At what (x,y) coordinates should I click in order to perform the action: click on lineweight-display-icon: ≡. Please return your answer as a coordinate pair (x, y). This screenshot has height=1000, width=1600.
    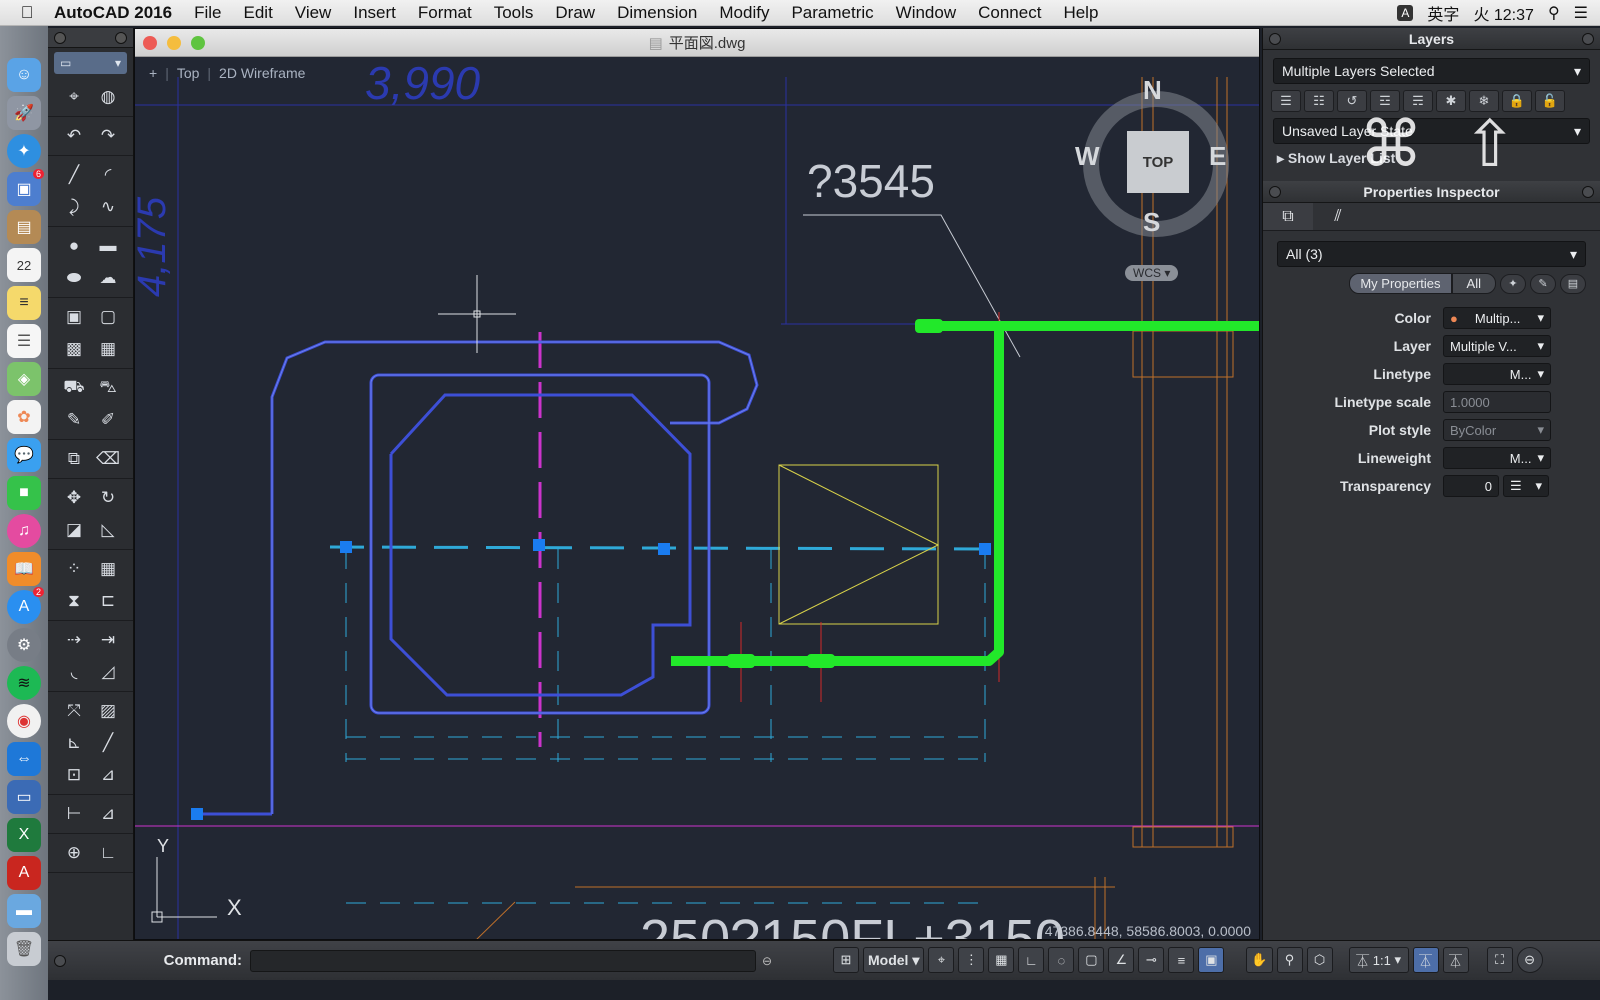
    Looking at the image, I should click on (1181, 960).